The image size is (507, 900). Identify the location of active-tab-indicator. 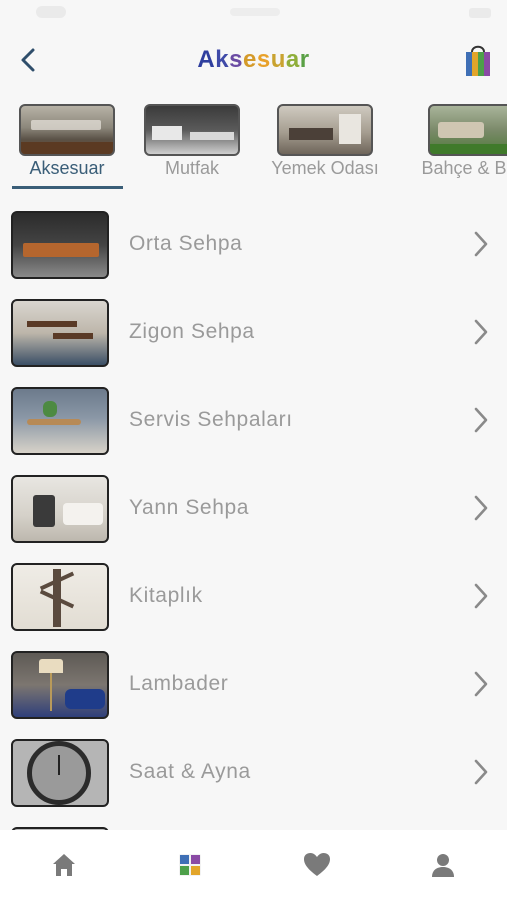
(67, 187).